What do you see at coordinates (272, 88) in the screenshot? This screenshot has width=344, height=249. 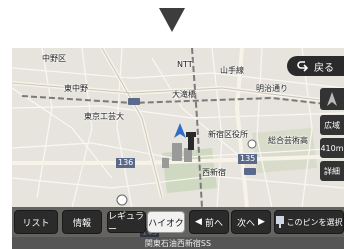 I see `map-label: 明治通り` at bounding box center [272, 88].